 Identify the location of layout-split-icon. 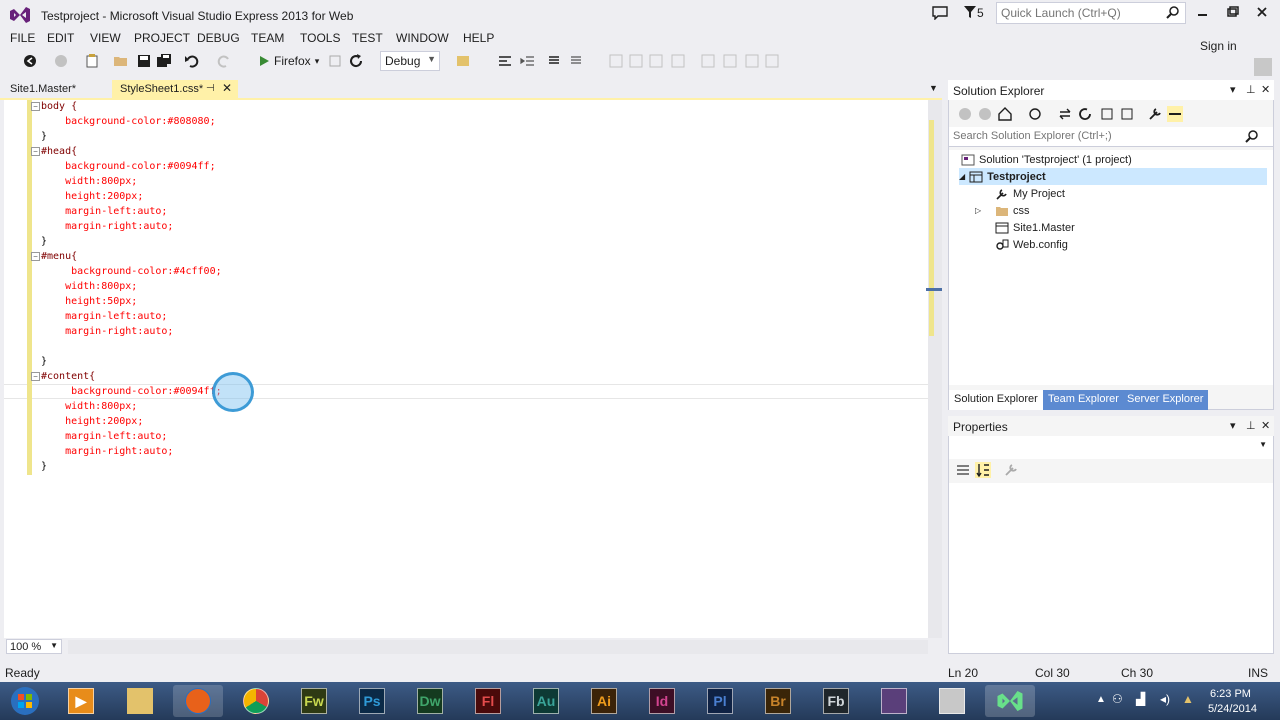
(656, 61).